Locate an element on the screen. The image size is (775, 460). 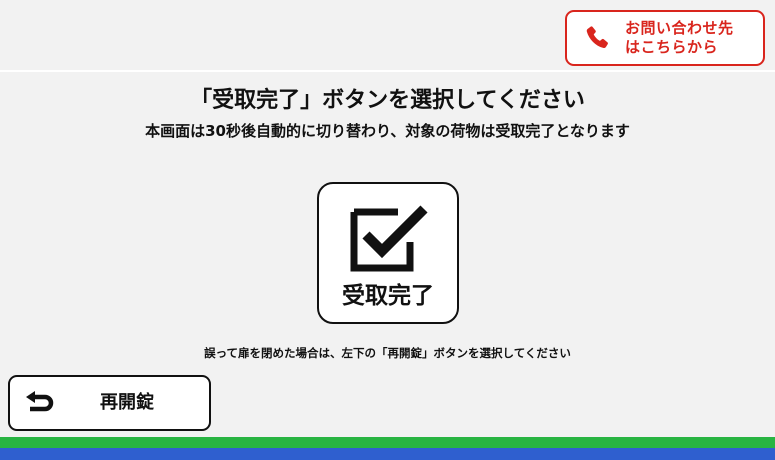
relock-button-label: 再開錠 is located at coordinates (127, 402).